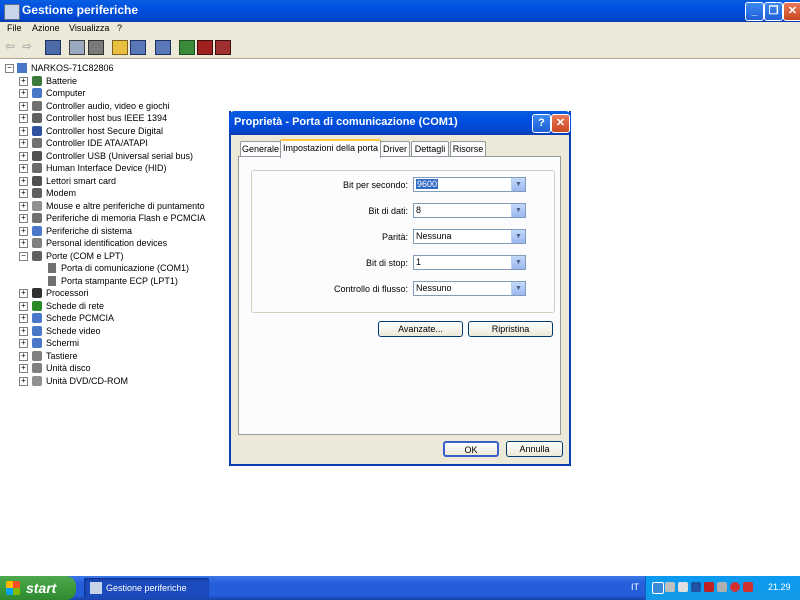 The width and height of the screenshot is (800, 600). I want to click on restore-defaults-button: Ripristina, so click(510, 329).